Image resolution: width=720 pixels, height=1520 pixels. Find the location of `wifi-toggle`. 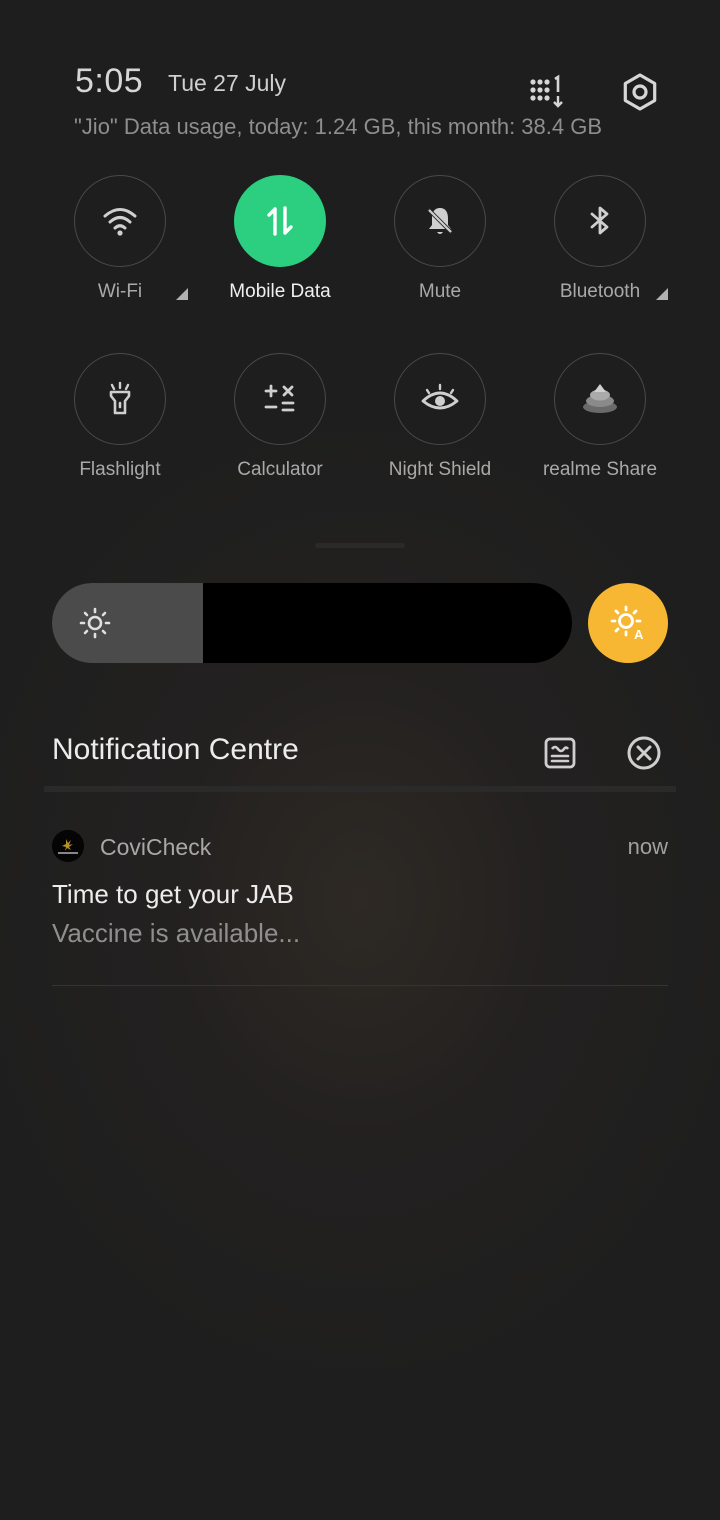

wifi-toggle is located at coordinates (120, 221).